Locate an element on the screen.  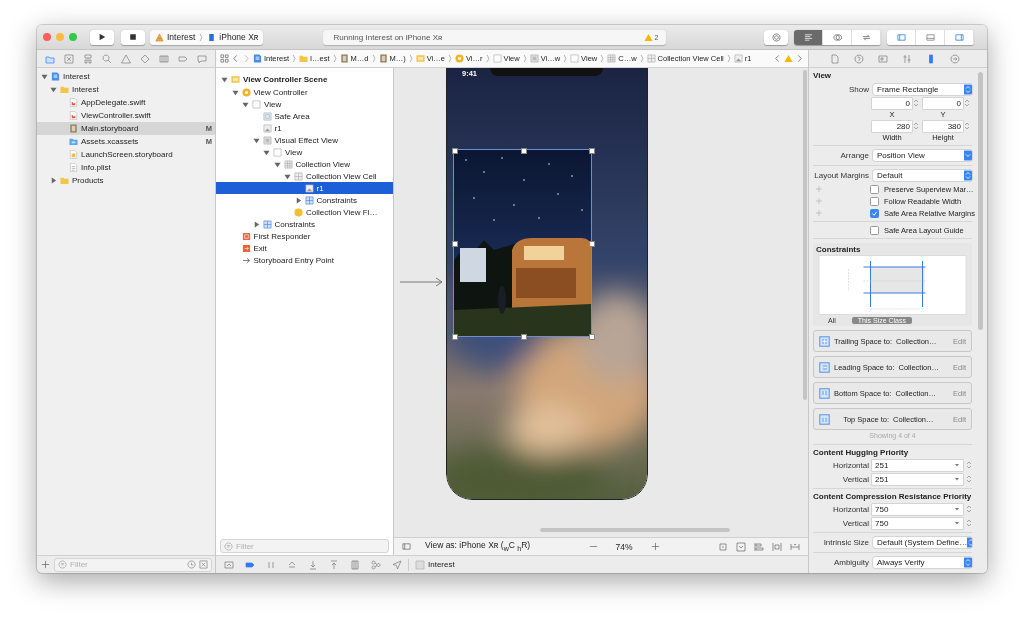
previous-issue-icon is located at coordinates (777, 58).